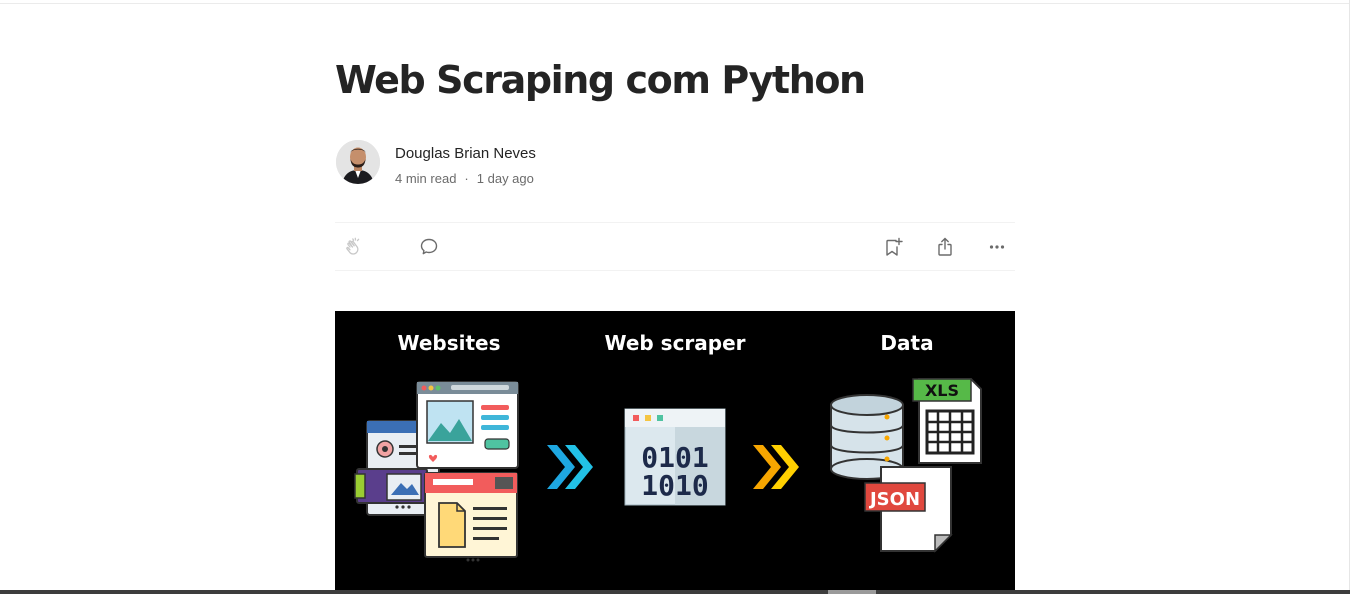  I want to click on hero-label-websites: Websites, so click(449, 343).